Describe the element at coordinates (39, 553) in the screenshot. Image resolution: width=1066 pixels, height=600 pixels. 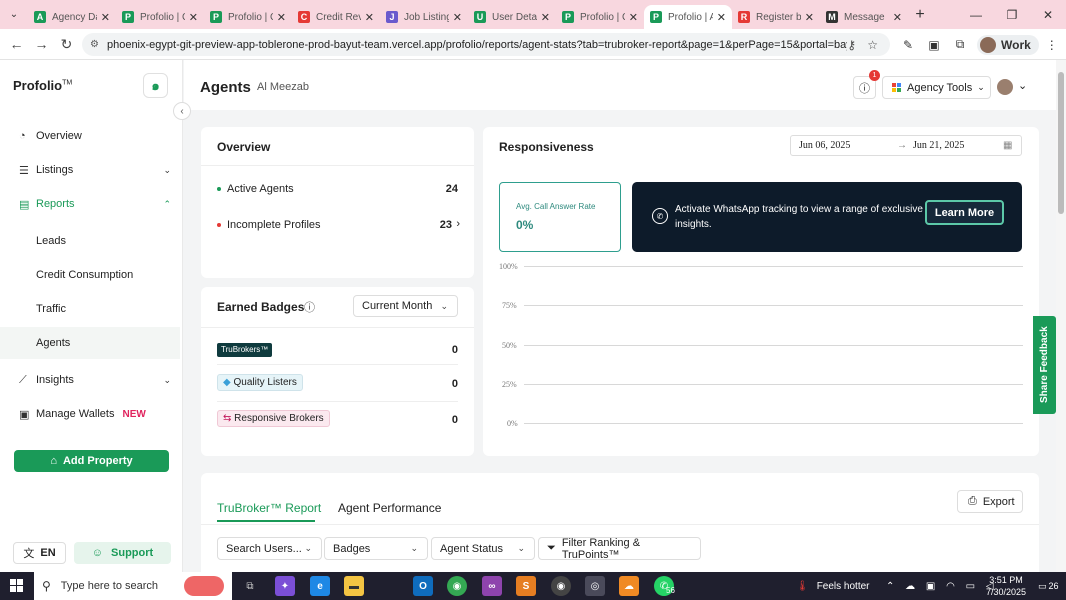
I see `language-button: 文 EN` at that location.